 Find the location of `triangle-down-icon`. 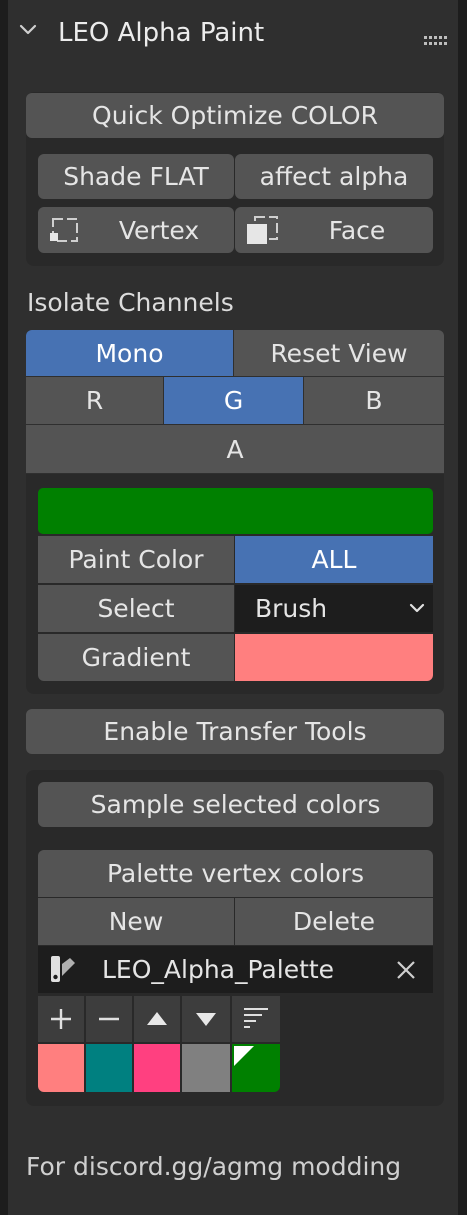

triangle-down-icon is located at coordinates (206, 1019).